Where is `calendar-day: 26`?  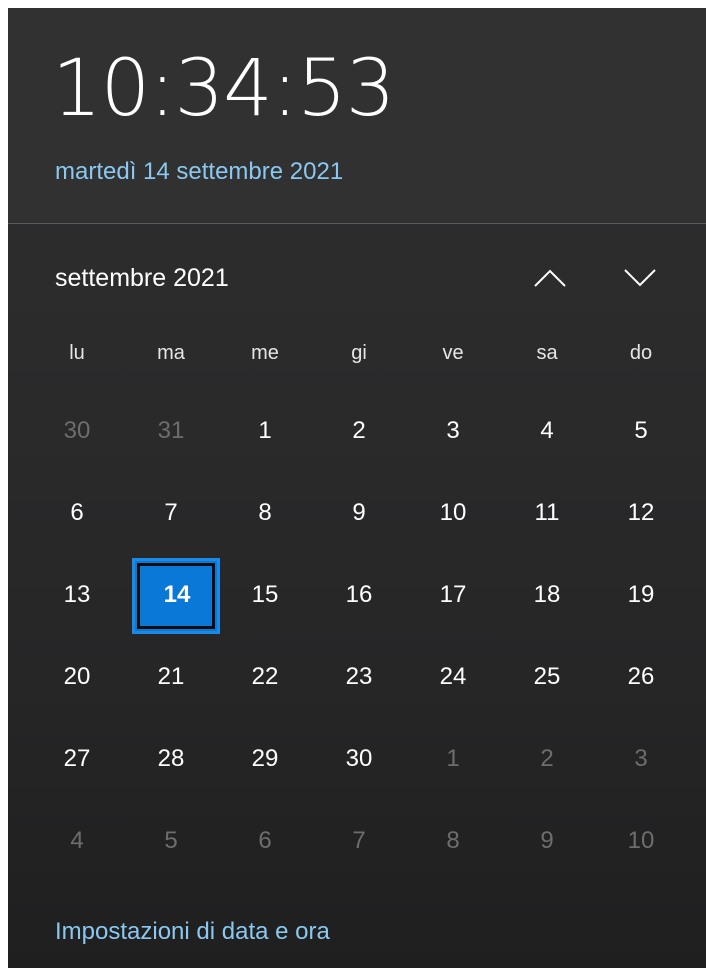 calendar-day: 26 is located at coordinates (641, 677).